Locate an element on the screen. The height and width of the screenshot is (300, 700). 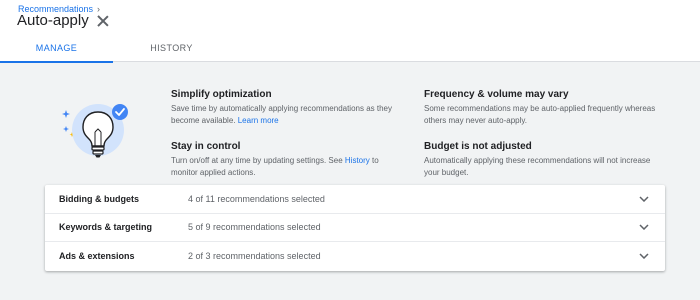
title-row: Auto-apply is located at coordinates (63, 20).